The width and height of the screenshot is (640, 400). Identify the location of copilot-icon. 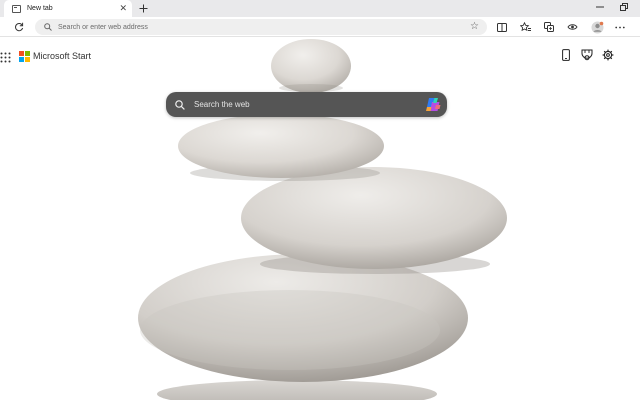
(433, 104).